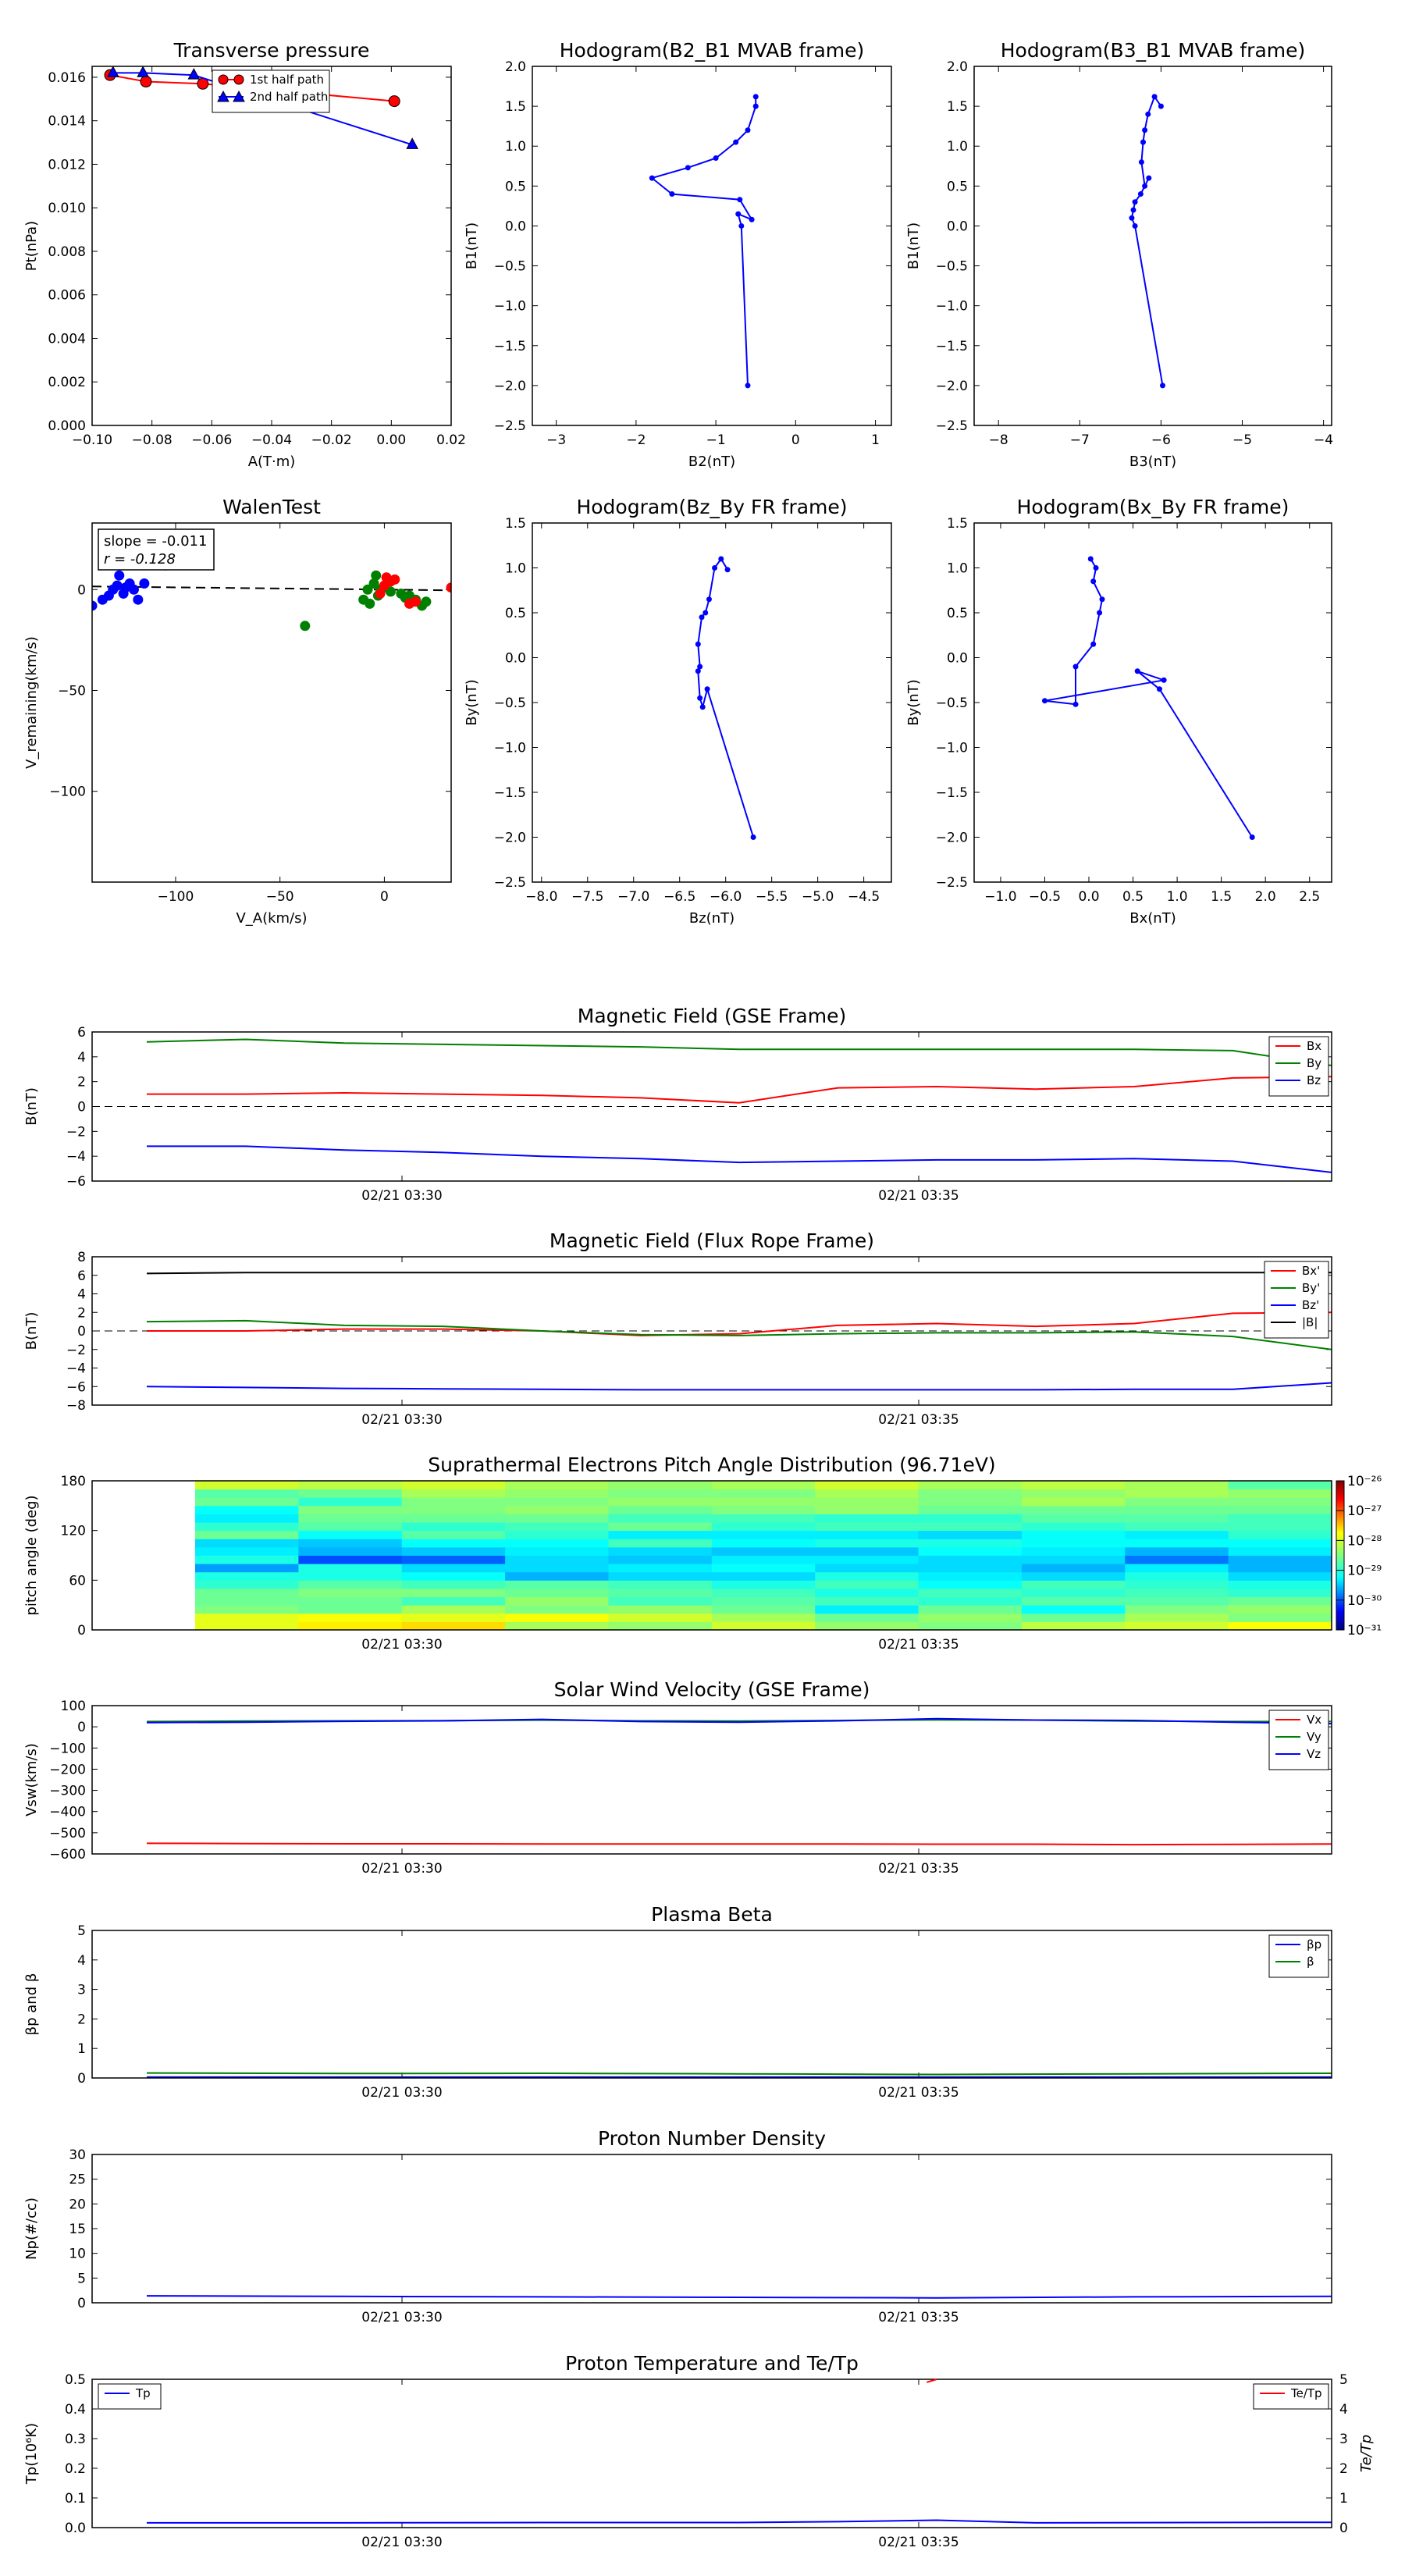 The image size is (1405, 2576). I want to click on legend-label: |B|, so click(1310, 1322).